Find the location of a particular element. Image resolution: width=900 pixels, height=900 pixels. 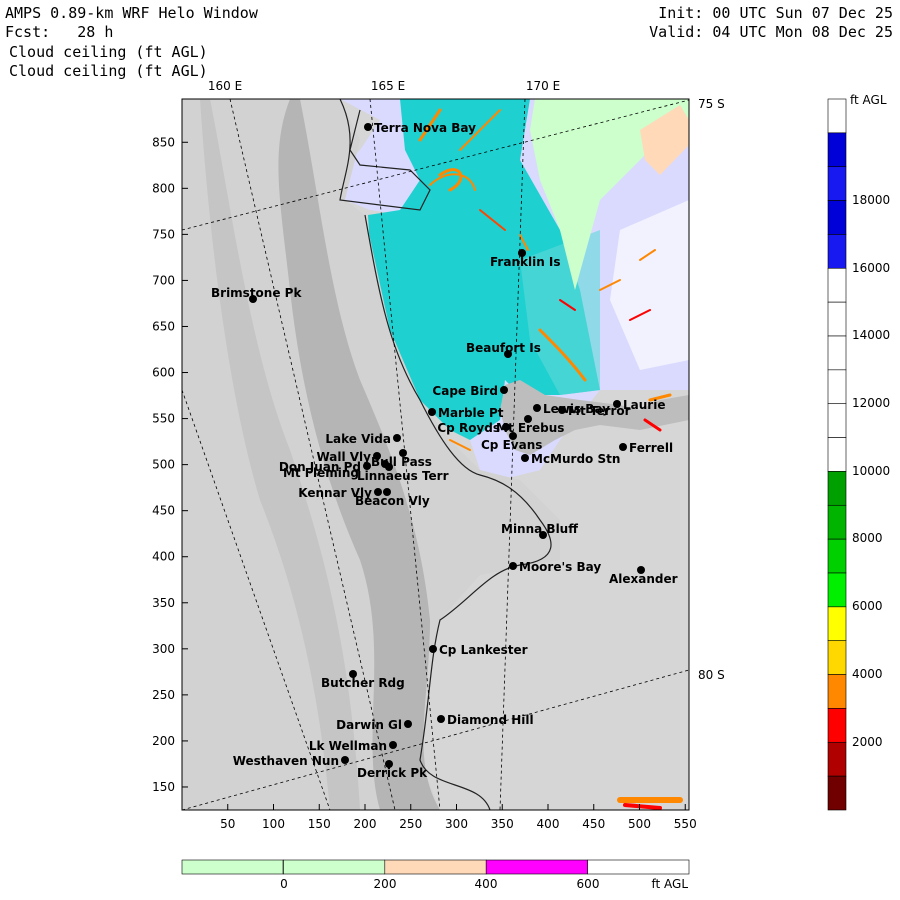

place-label-cp_evans: Cp Evans is located at coordinates (511, 445).